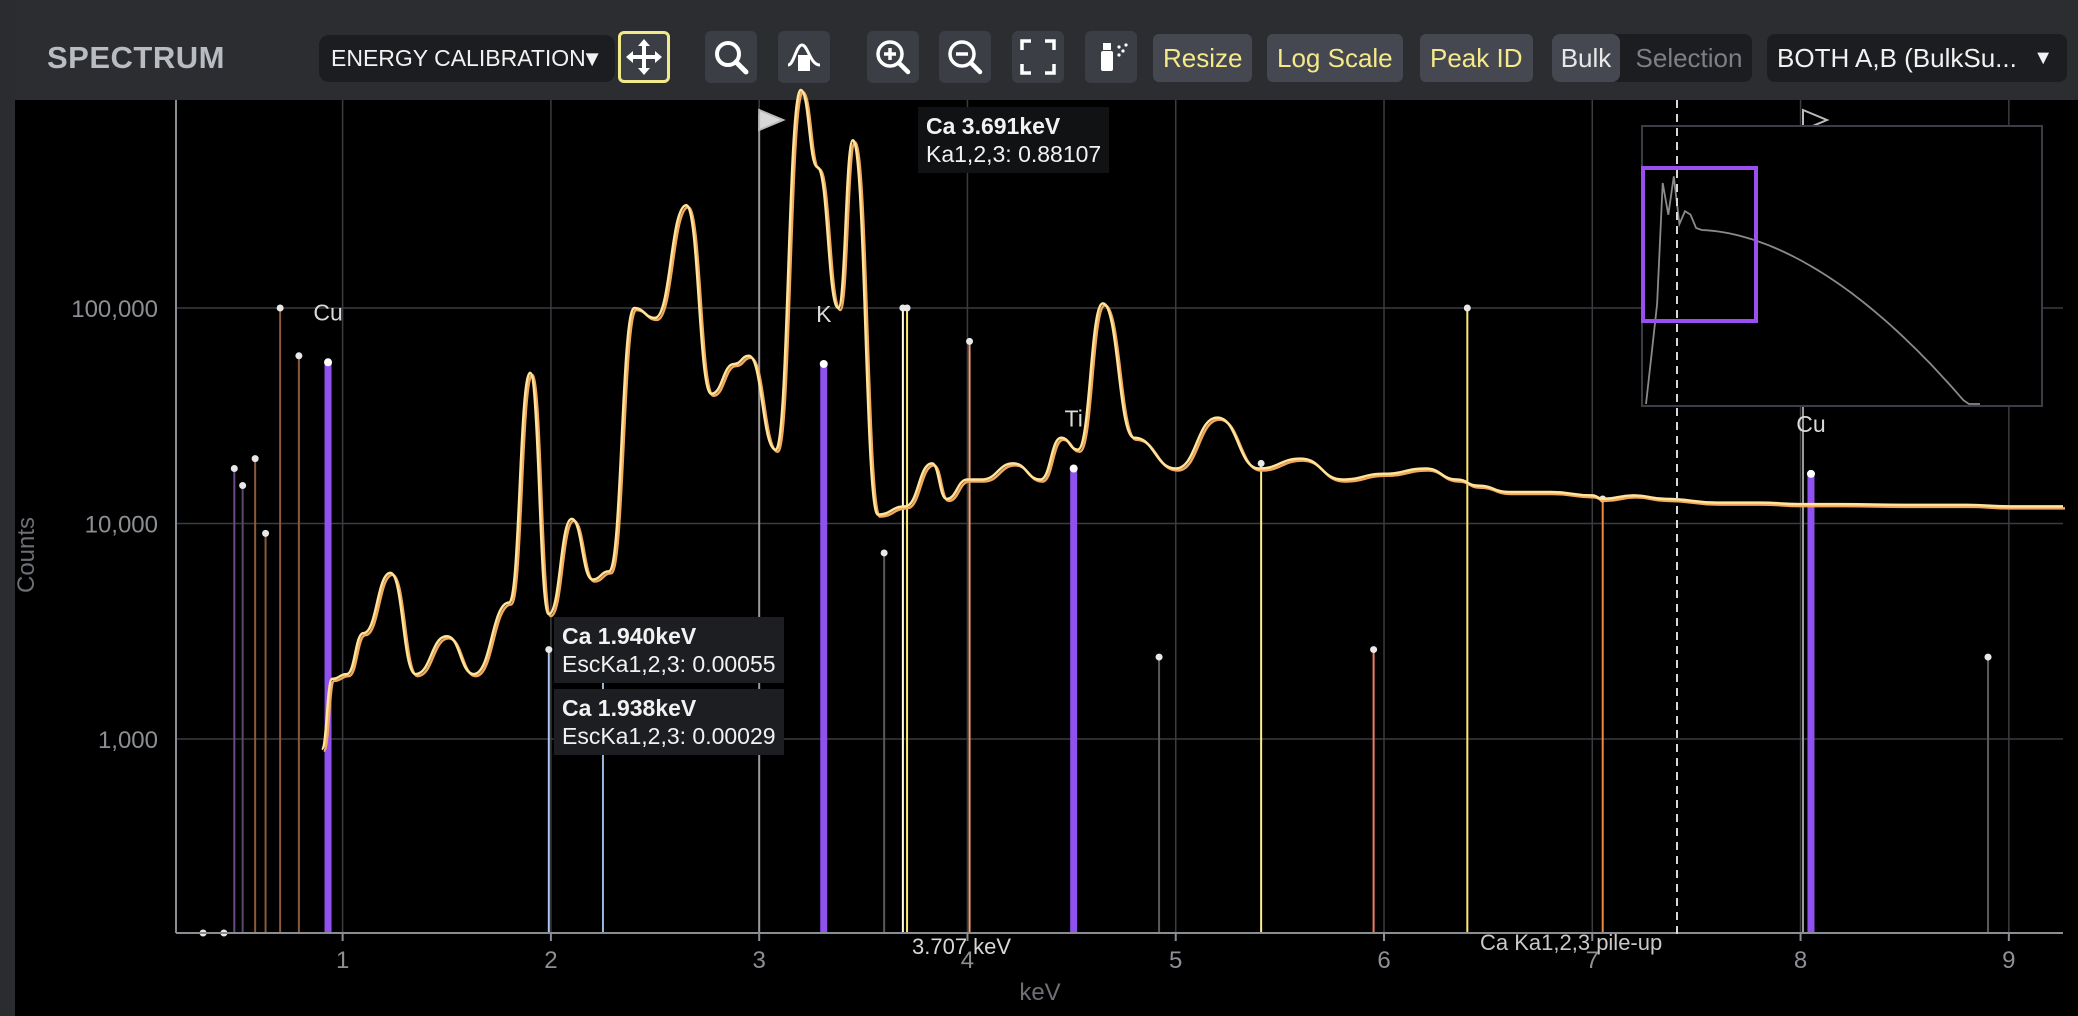 The image size is (2078, 1016). I want to click on x-tick-label: 3, so click(758, 960).